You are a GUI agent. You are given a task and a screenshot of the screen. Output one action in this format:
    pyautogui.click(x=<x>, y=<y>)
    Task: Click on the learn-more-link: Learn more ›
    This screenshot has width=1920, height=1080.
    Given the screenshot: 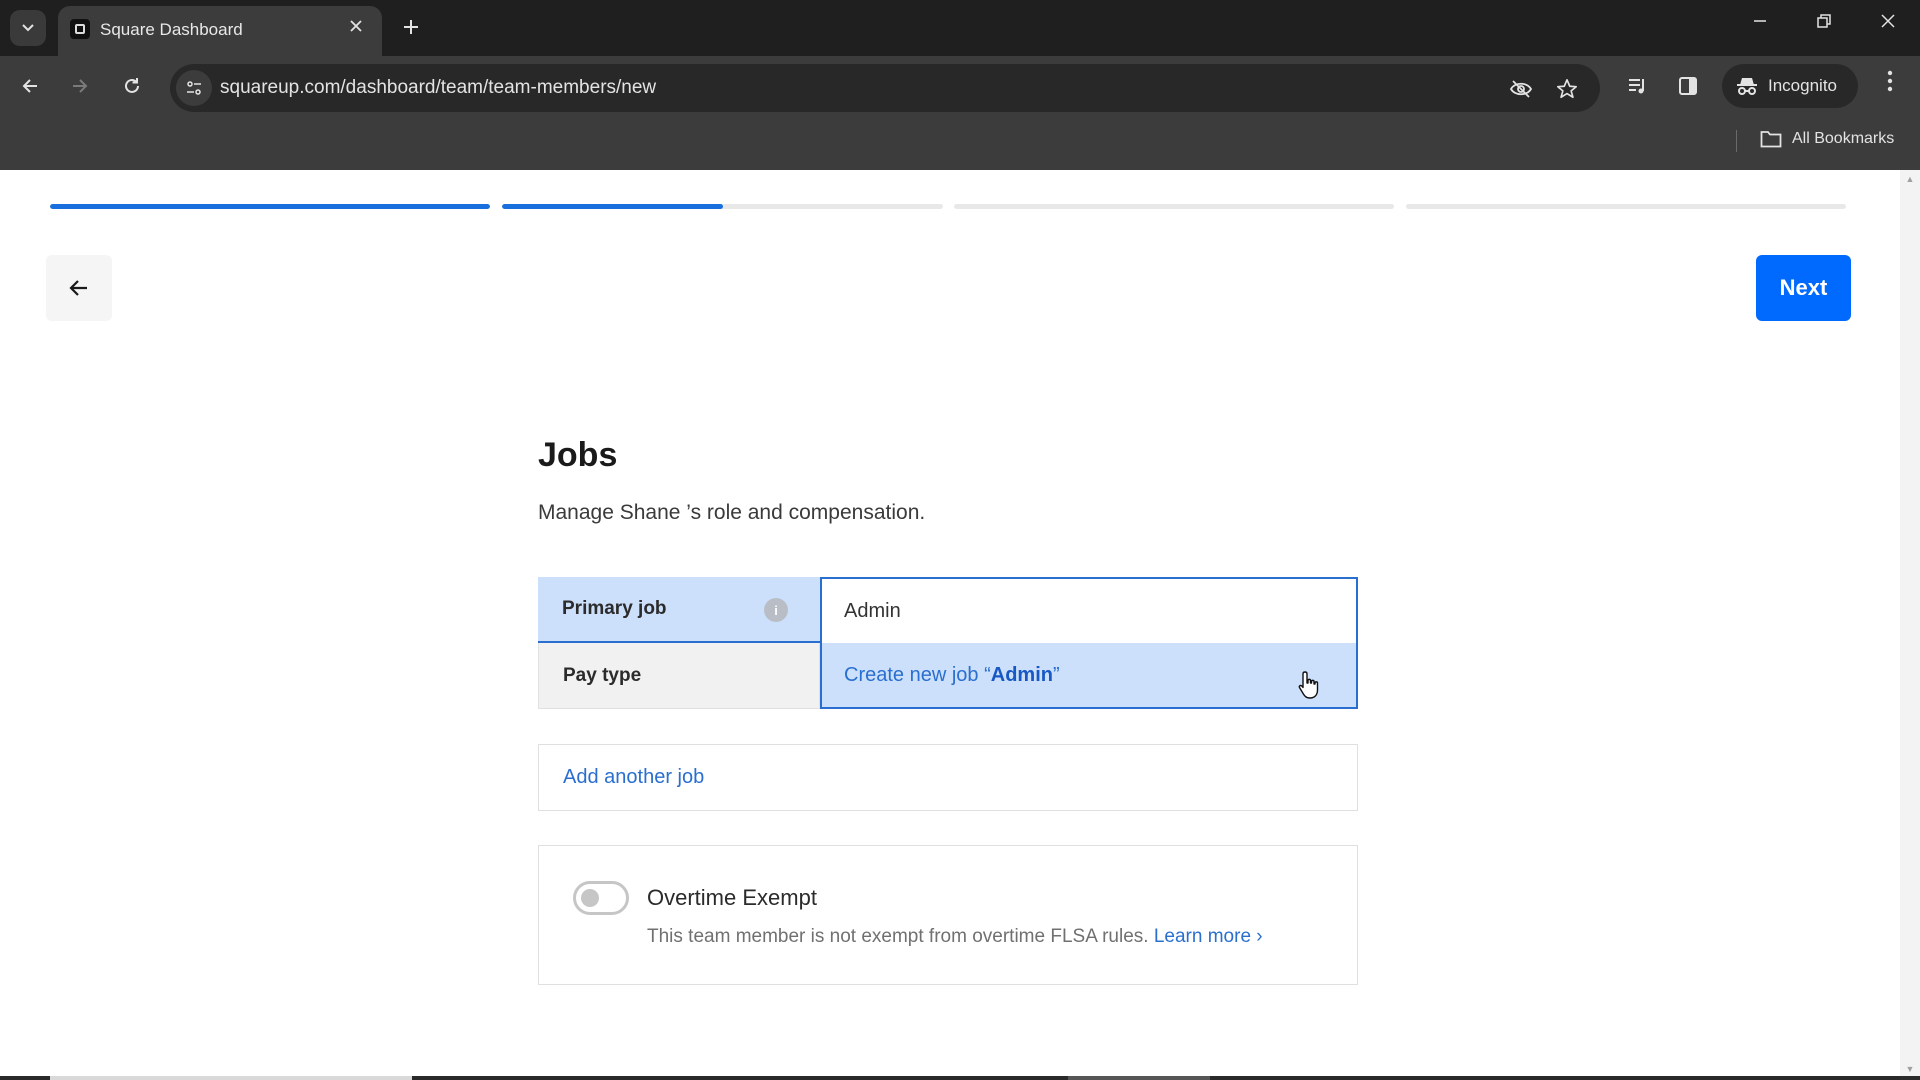 What is the action you would take?
    pyautogui.click(x=1208, y=936)
    